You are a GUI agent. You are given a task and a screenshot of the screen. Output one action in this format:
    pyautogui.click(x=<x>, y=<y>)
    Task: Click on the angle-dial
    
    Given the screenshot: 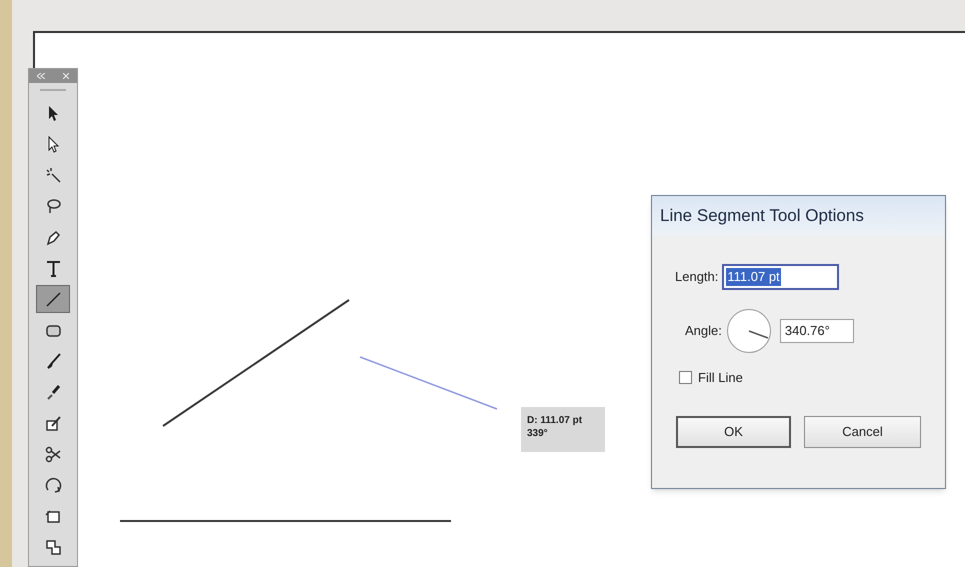 What is the action you would take?
    pyautogui.click(x=749, y=331)
    